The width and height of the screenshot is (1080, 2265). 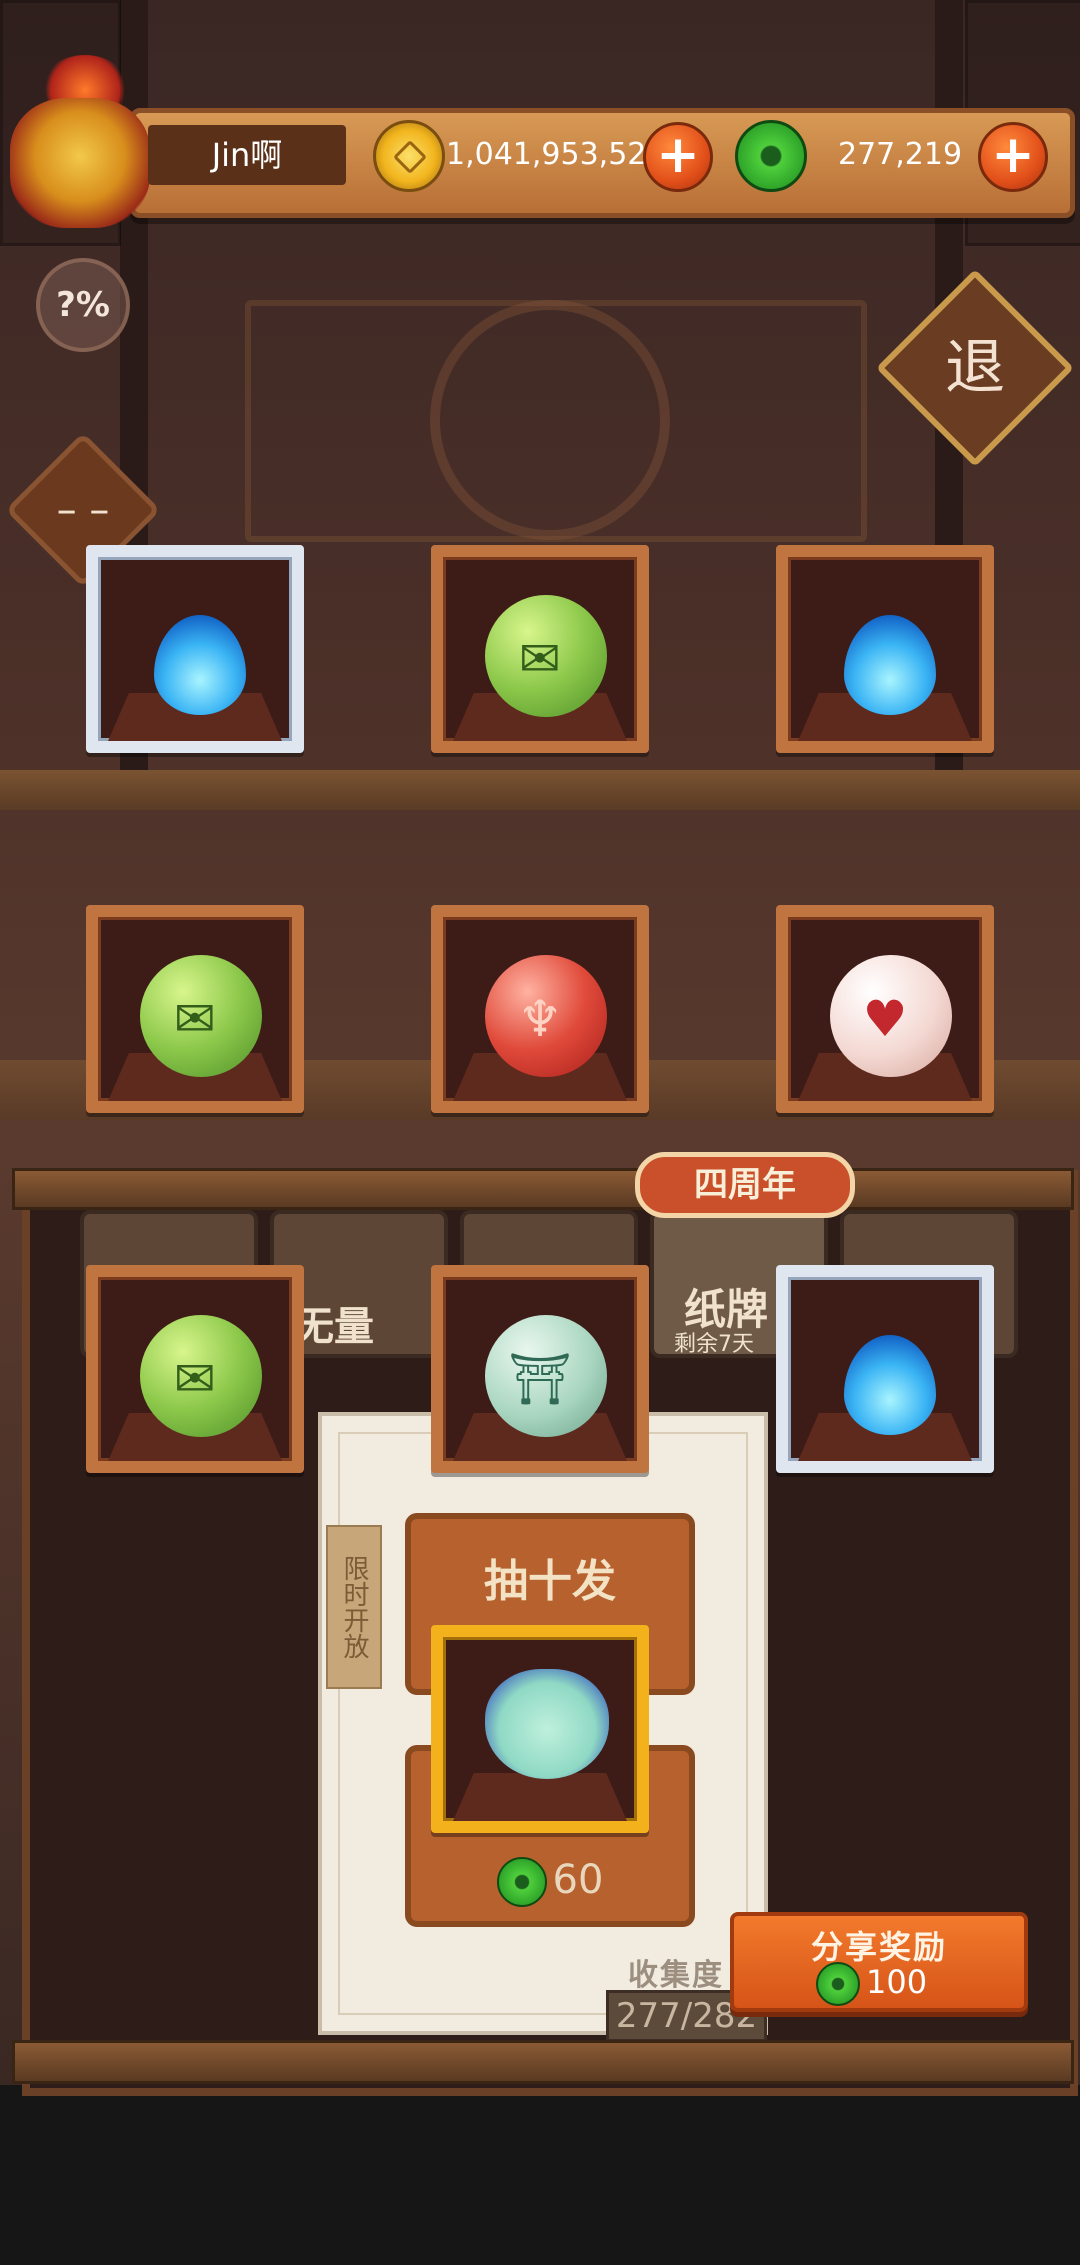 I want to click on counter-shelf, so click(x=540, y=790).